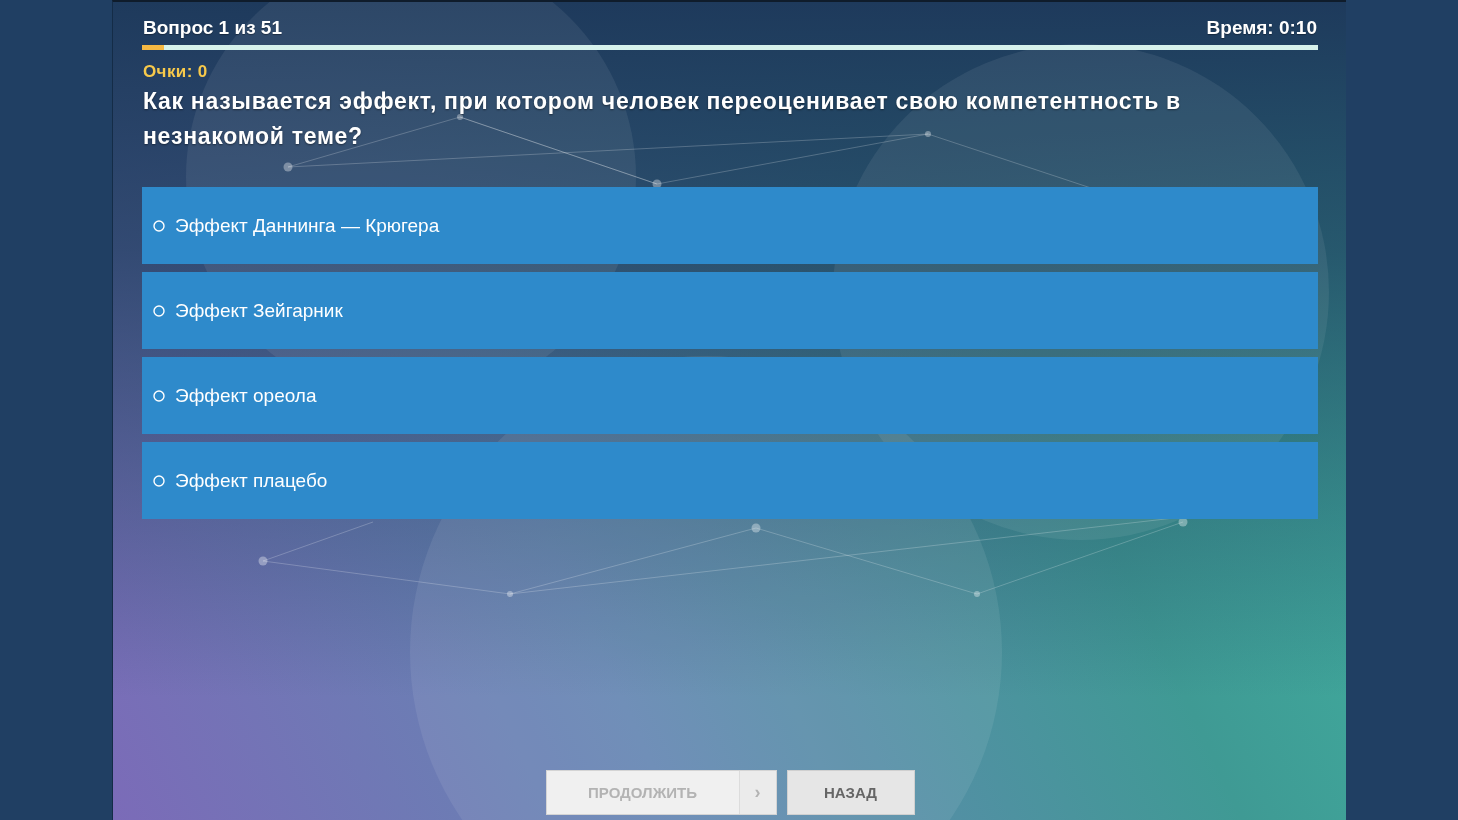 The image size is (1458, 820). I want to click on back-button: НАЗАД, so click(850, 792).